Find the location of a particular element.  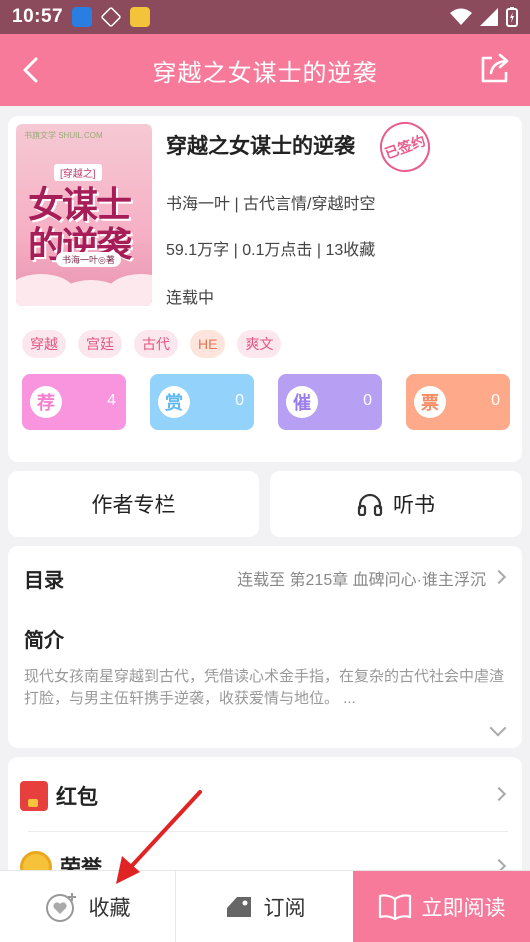

tip-count: 0 is located at coordinates (239, 400).